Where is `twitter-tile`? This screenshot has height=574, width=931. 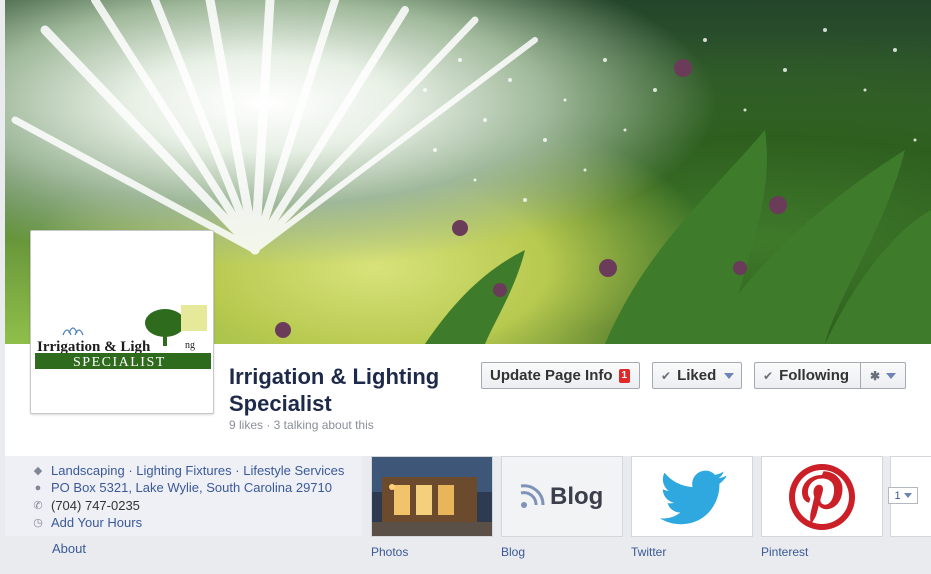 twitter-tile is located at coordinates (692, 496).